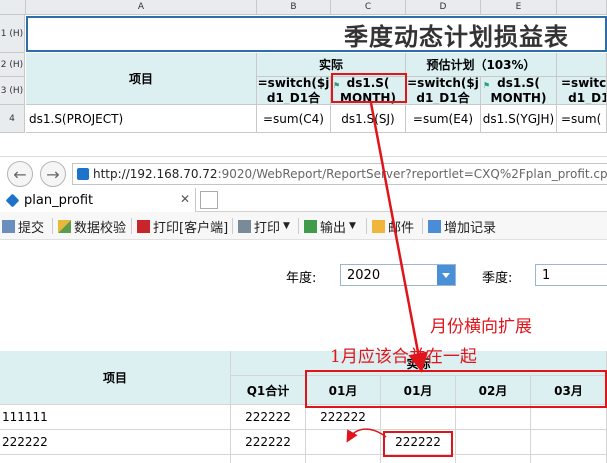 This screenshot has width=607, height=463. What do you see at coordinates (268, 417) in the screenshot?
I see `table-row-1-q1: 222222` at bounding box center [268, 417].